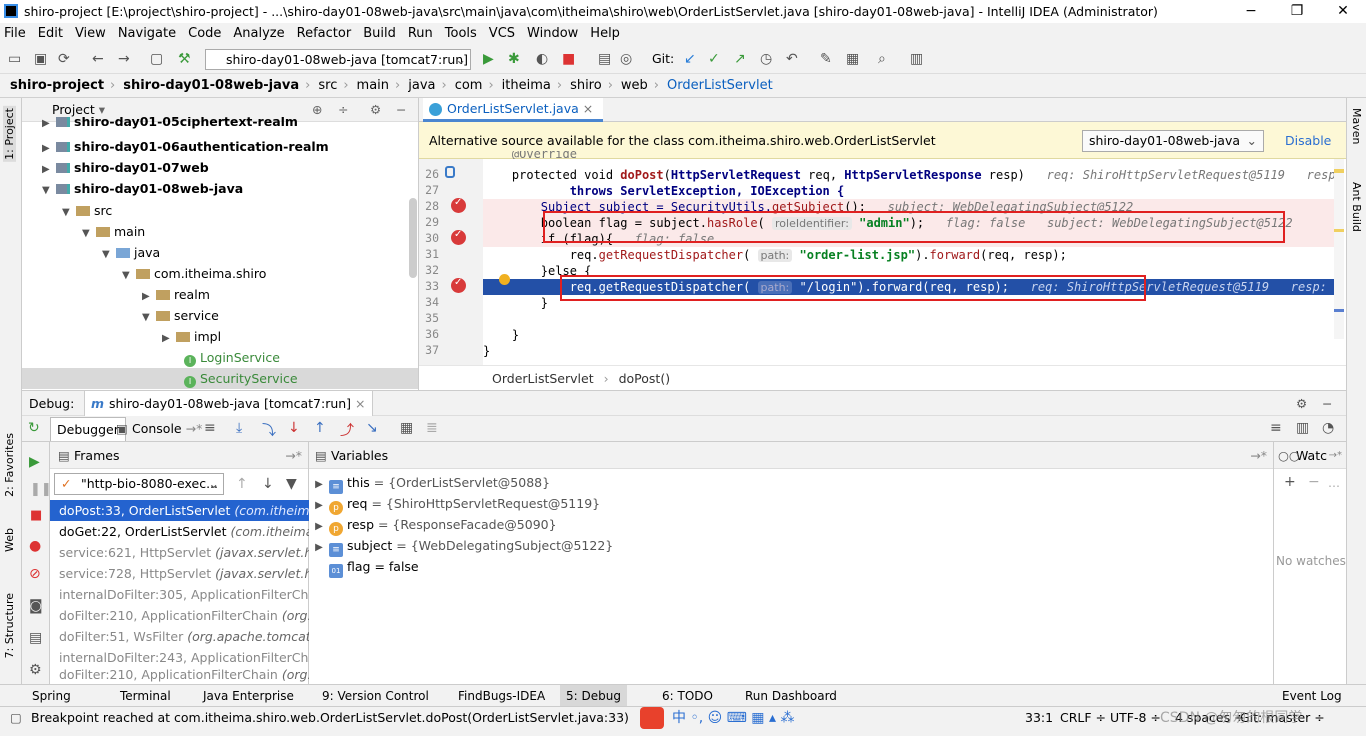 Image resolution: width=1366 pixels, height=736 pixels. Describe the element at coordinates (347, 430) in the screenshot. I see `step-out-icon: ⤴` at that location.